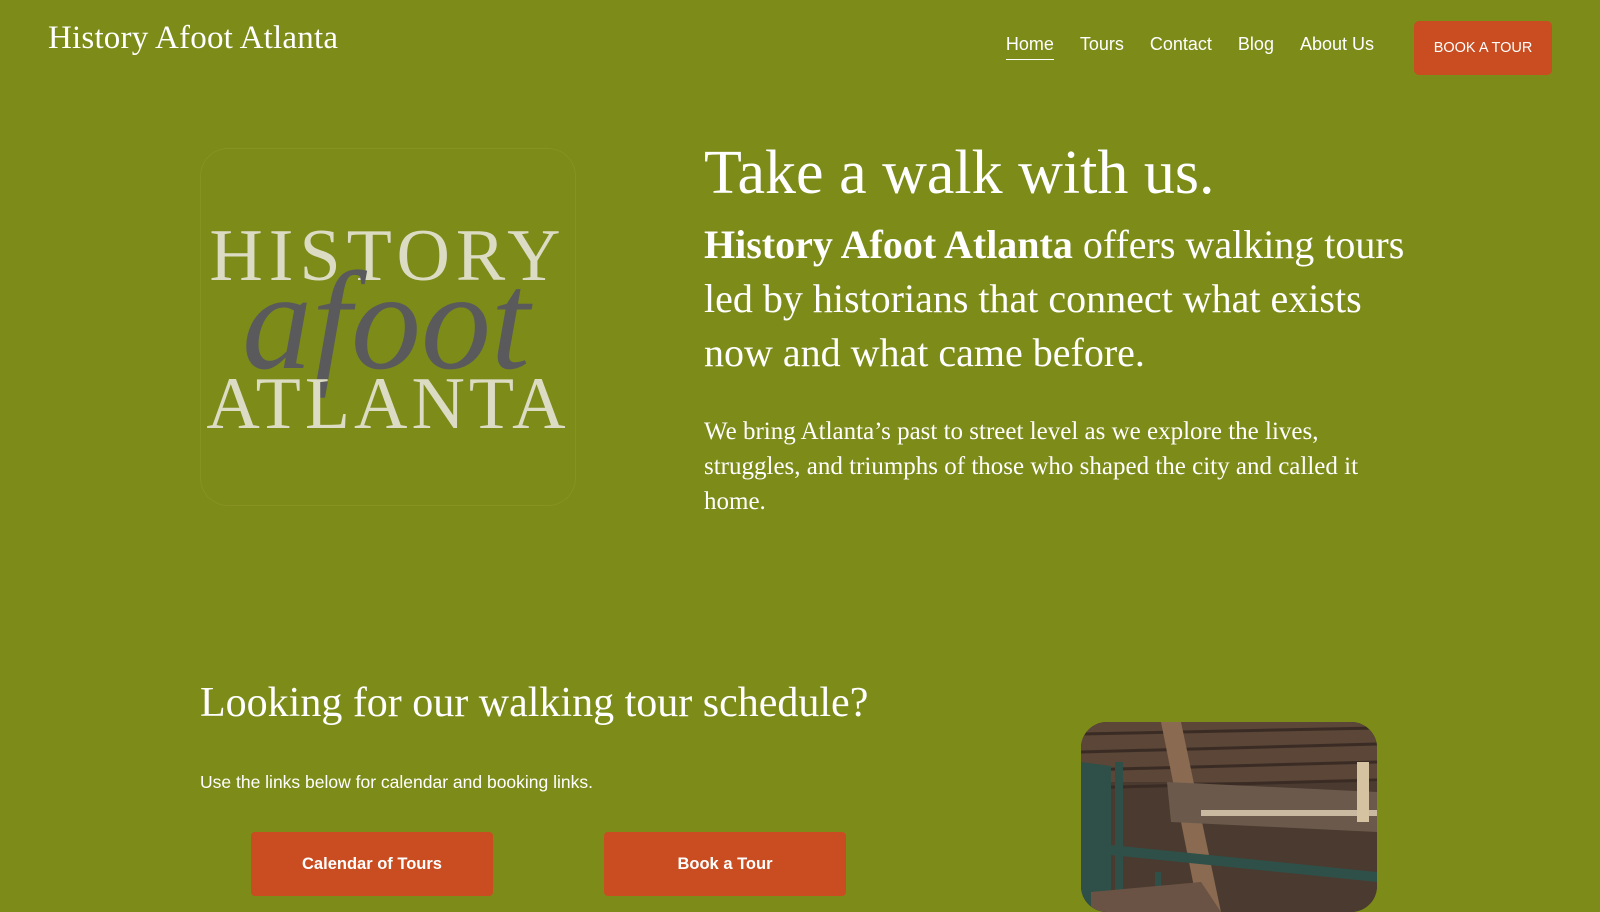  Describe the element at coordinates (534, 703) in the screenshot. I see `schedule-heading: Looking for our walking tour schedule?` at that location.